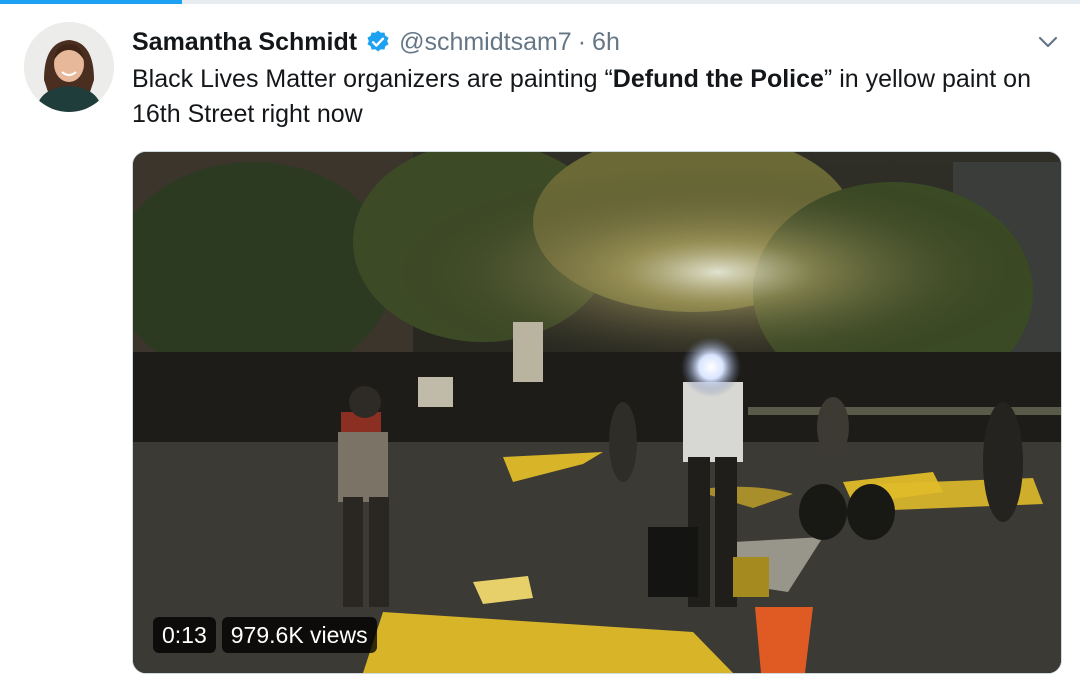 Image resolution: width=1080 pixels, height=691 pixels. I want to click on avatar, so click(69, 67).